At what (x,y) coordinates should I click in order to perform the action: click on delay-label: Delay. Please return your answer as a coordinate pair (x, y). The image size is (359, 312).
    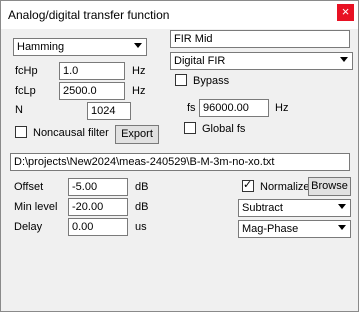
    Looking at the image, I should click on (28, 227).